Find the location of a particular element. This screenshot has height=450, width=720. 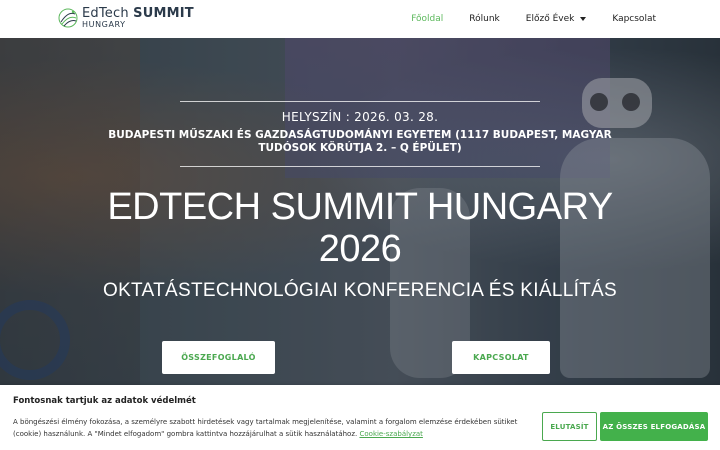

site-logo: EdTech SUMMIT HUNGARY is located at coordinates (125, 18).